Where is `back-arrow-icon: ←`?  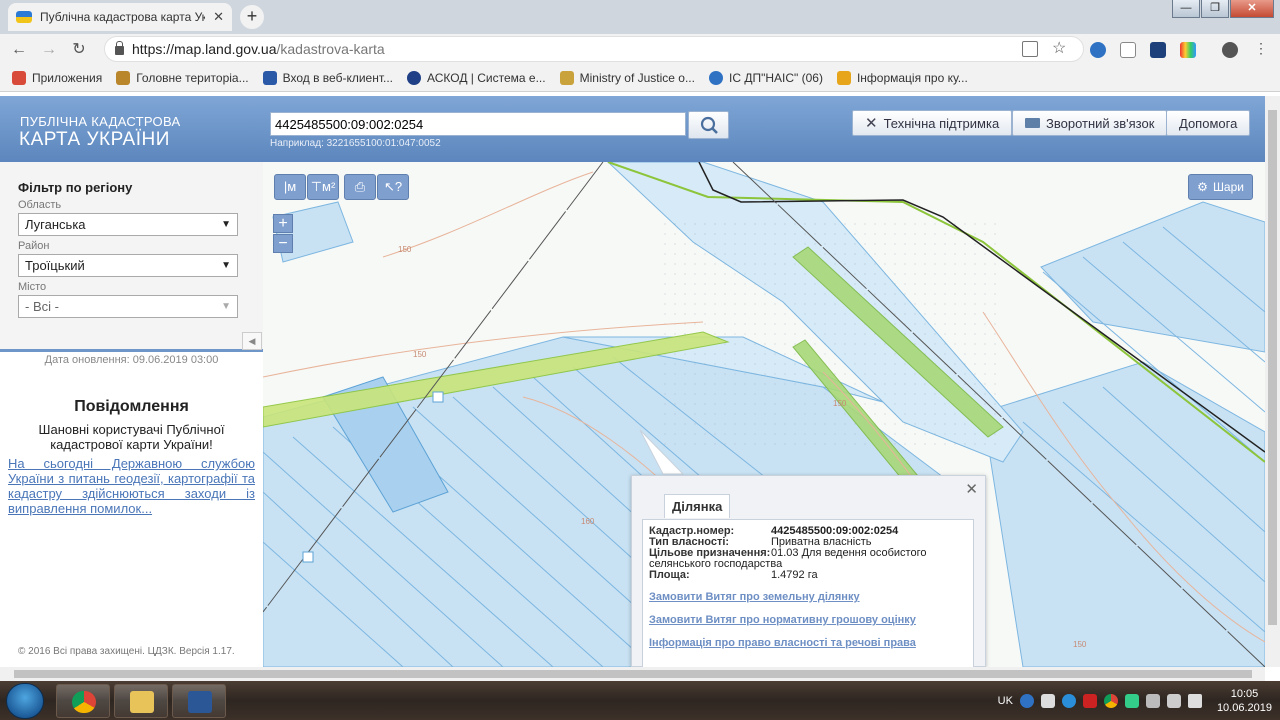
back-arrow-icon: ← is located at coordinates (19, 50).